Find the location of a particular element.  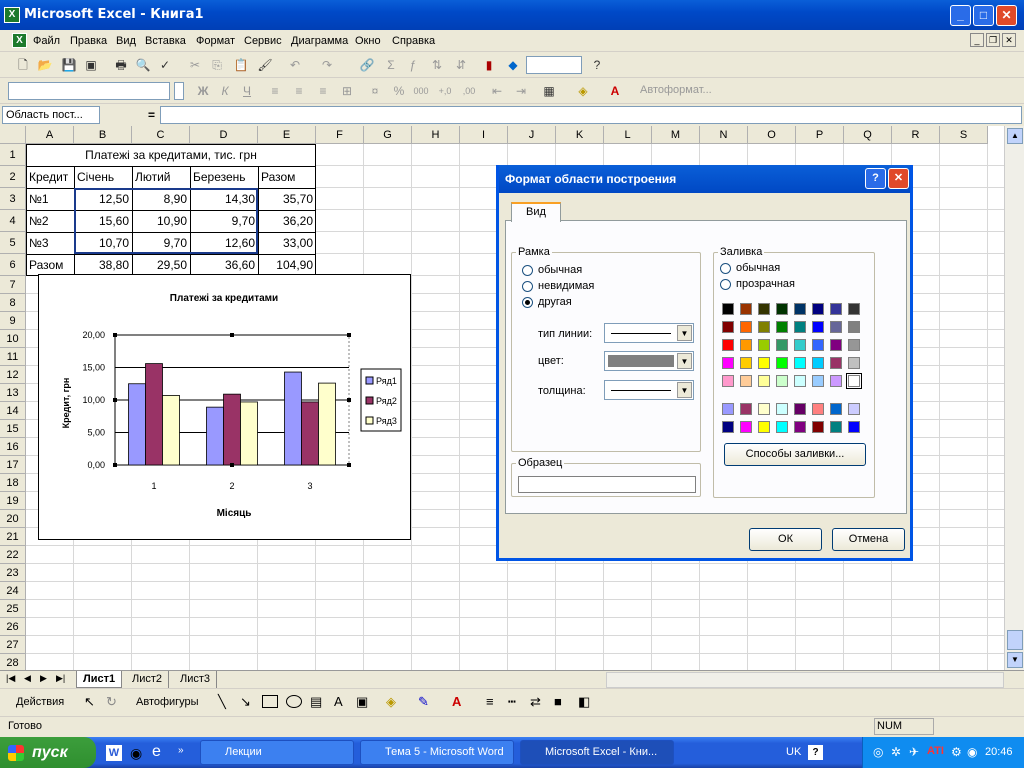

table-cell: 38,80 is located at coordinates (103, 265).